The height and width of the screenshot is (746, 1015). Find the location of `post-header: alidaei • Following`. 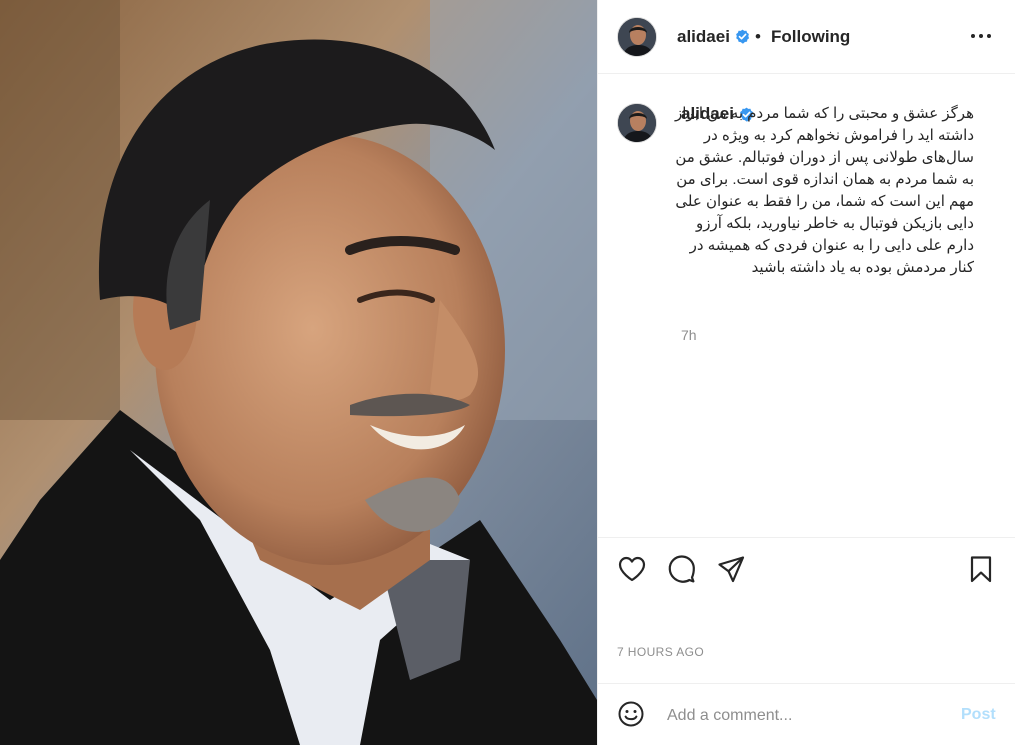

post-header: alidaei • Following is located at coordinates (806, 37).